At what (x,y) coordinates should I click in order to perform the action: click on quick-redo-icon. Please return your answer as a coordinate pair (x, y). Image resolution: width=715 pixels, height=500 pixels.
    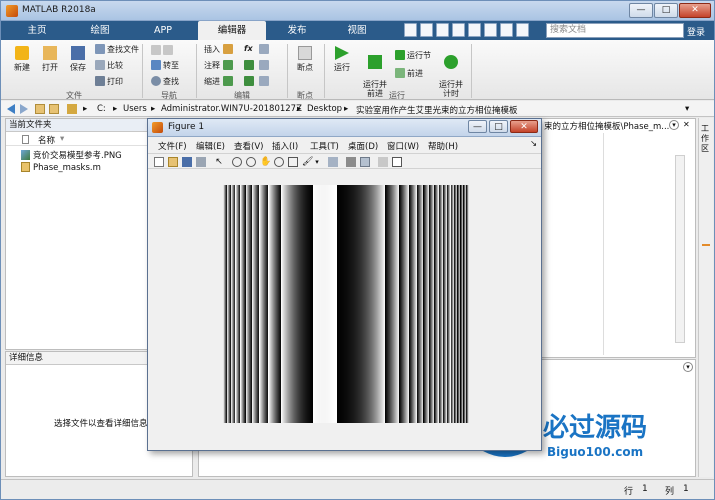
    Looking at the image, I should click on (490, 30).